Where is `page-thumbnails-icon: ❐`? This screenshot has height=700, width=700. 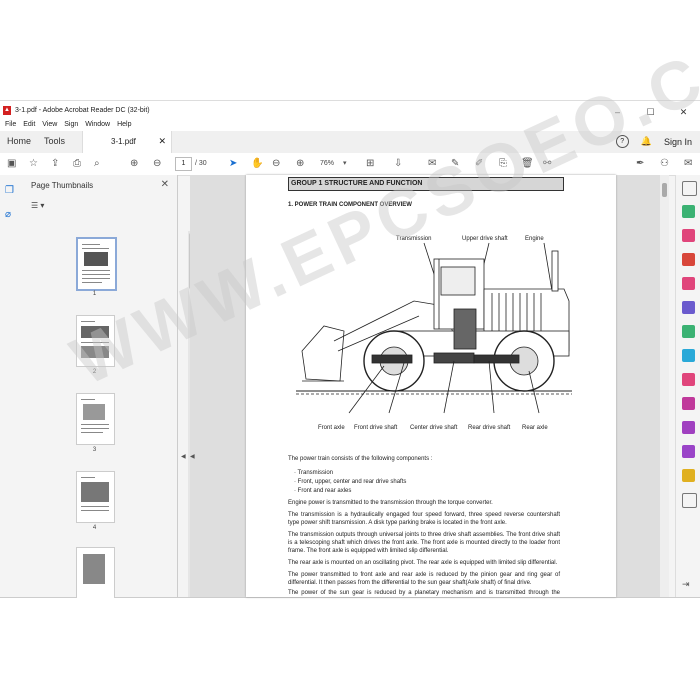 page-thumbnails-icon: ❐ is located at coordinates (9, 190).